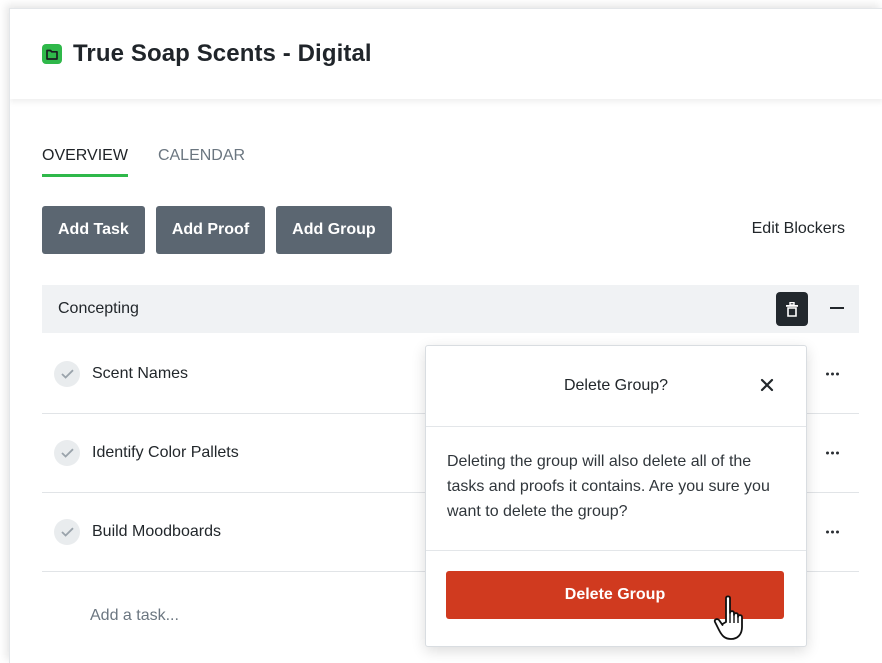 The width and height of the screenshot is (882, 663). I want to click on task-label: Build Moodboards, so click(156, 531).